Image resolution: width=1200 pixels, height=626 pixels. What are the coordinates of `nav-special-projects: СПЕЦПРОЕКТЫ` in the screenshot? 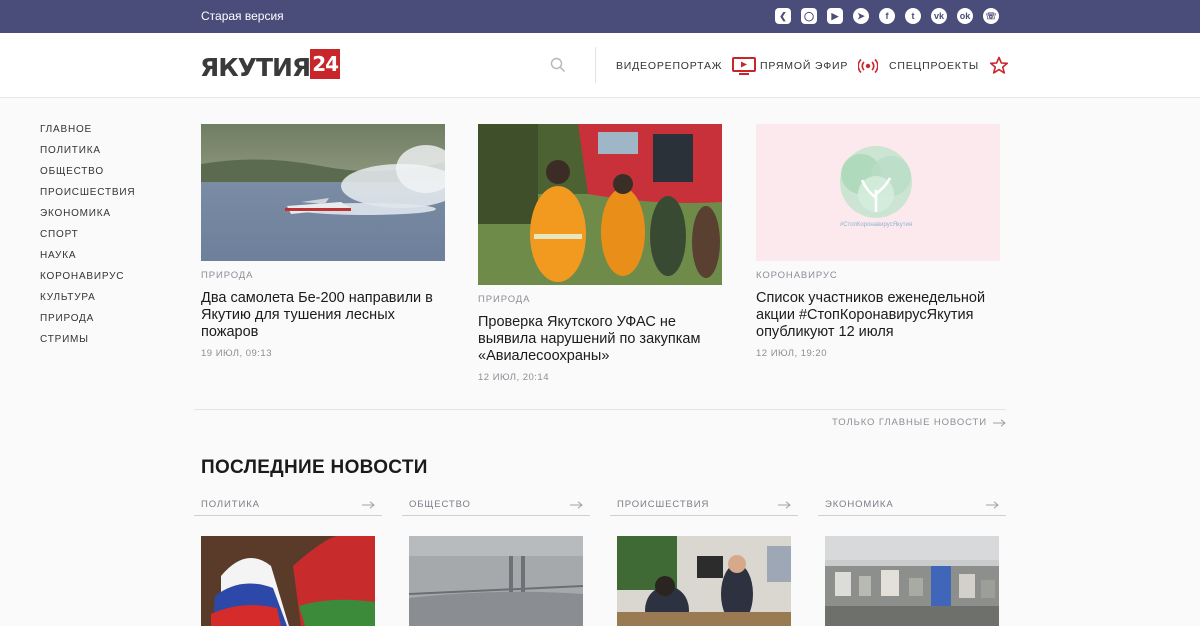 It's located at (949, 65).